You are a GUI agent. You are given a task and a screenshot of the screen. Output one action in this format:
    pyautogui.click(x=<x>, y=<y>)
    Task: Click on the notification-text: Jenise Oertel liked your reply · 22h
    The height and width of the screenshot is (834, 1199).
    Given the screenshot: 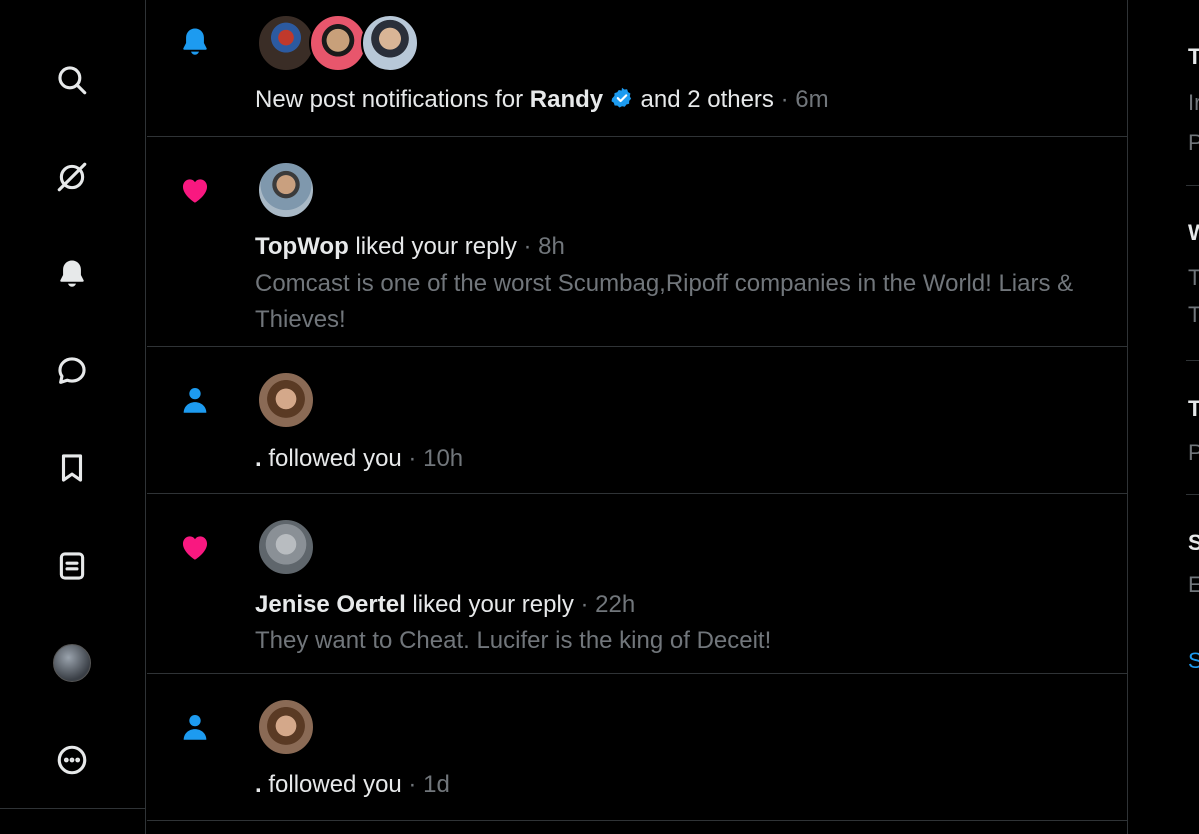 What is the action you would take?
    pyautogui.click(x=445, y=605)
    